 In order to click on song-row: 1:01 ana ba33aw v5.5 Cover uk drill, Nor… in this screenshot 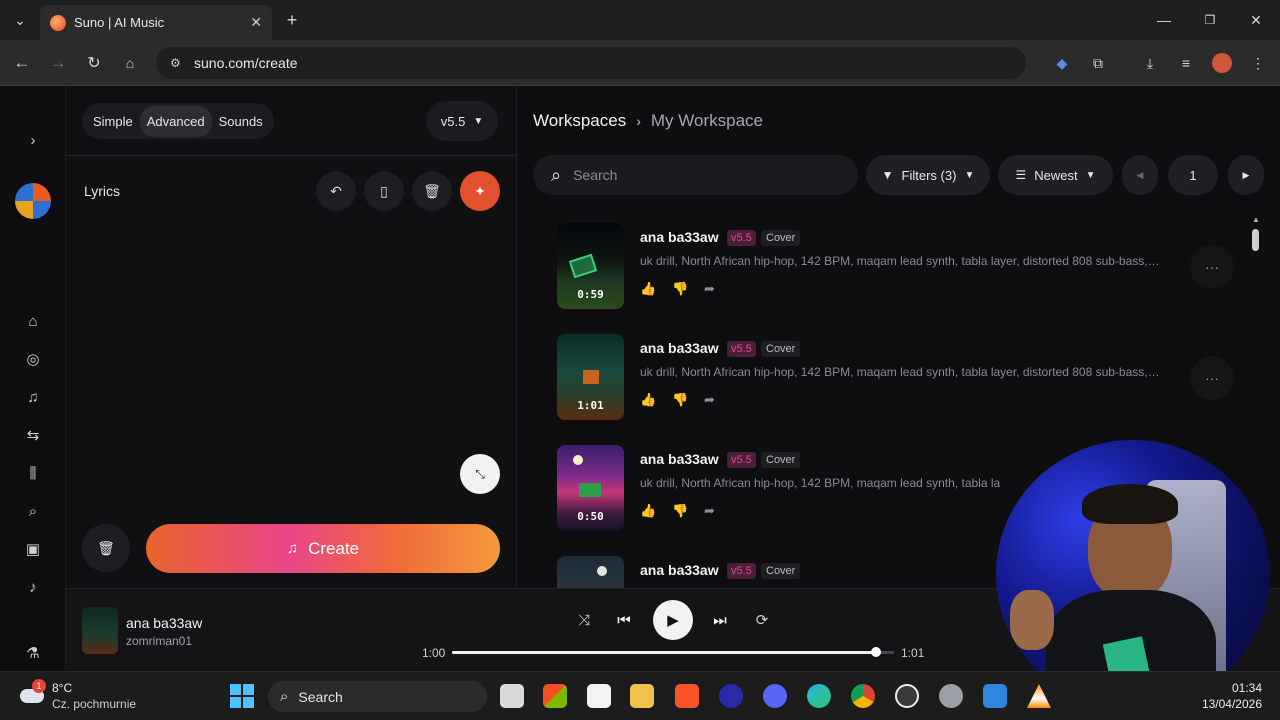, I will do `click(877, 378)`.